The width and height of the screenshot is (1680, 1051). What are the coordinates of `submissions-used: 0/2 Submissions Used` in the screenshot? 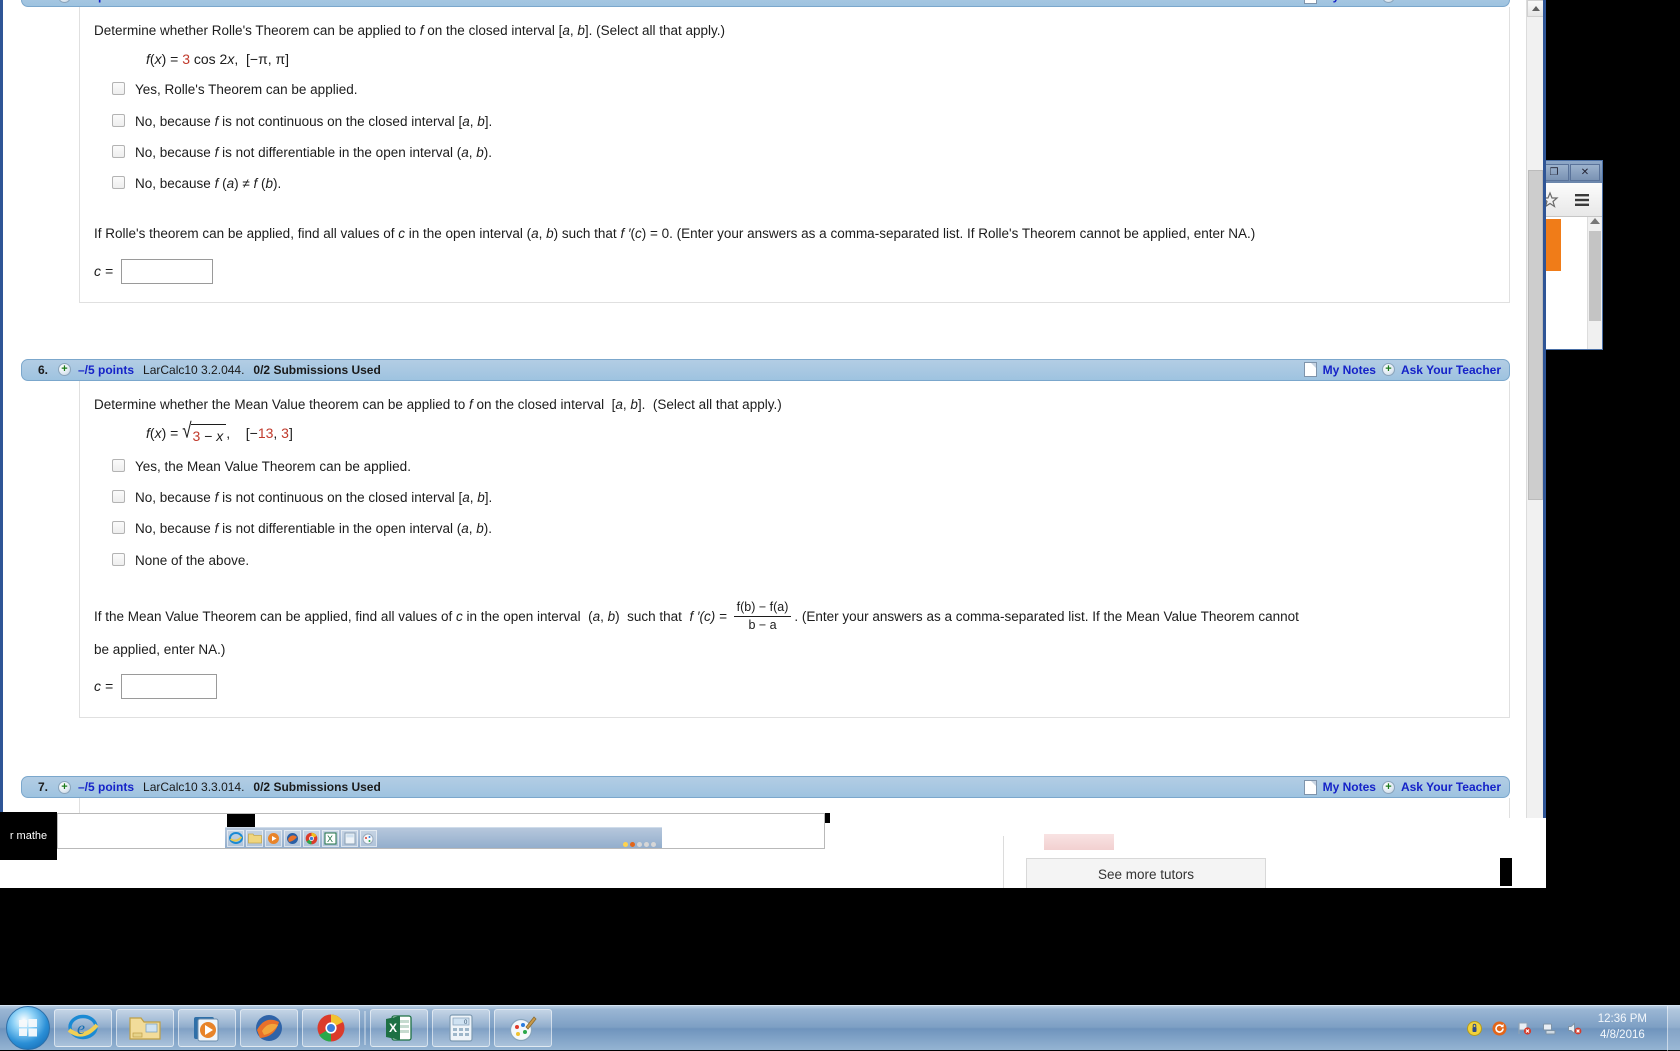 It's located at (317, 369).